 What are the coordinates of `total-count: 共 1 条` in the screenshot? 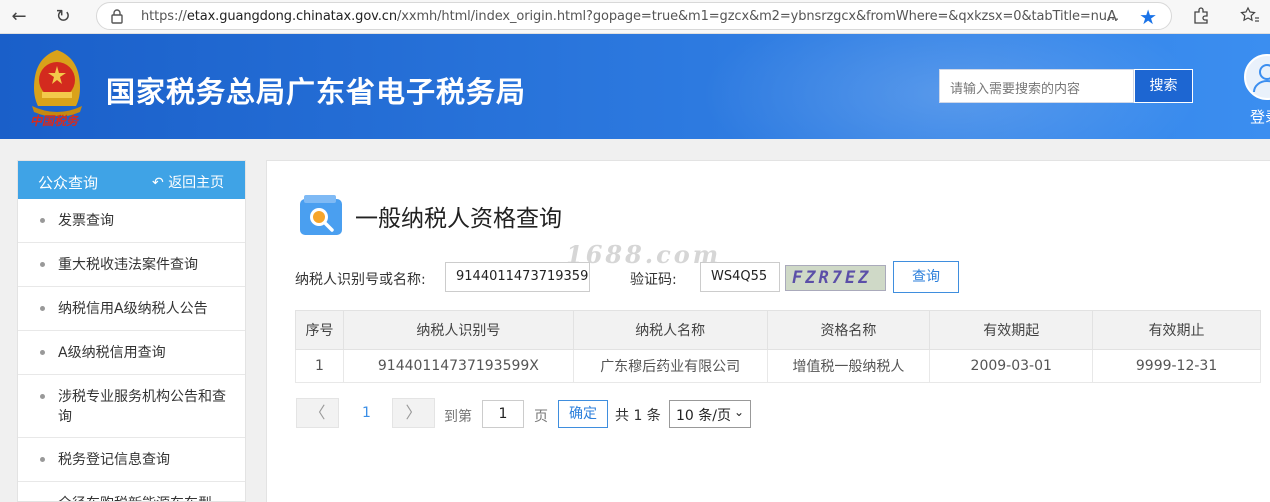 It's located at (638, 416).